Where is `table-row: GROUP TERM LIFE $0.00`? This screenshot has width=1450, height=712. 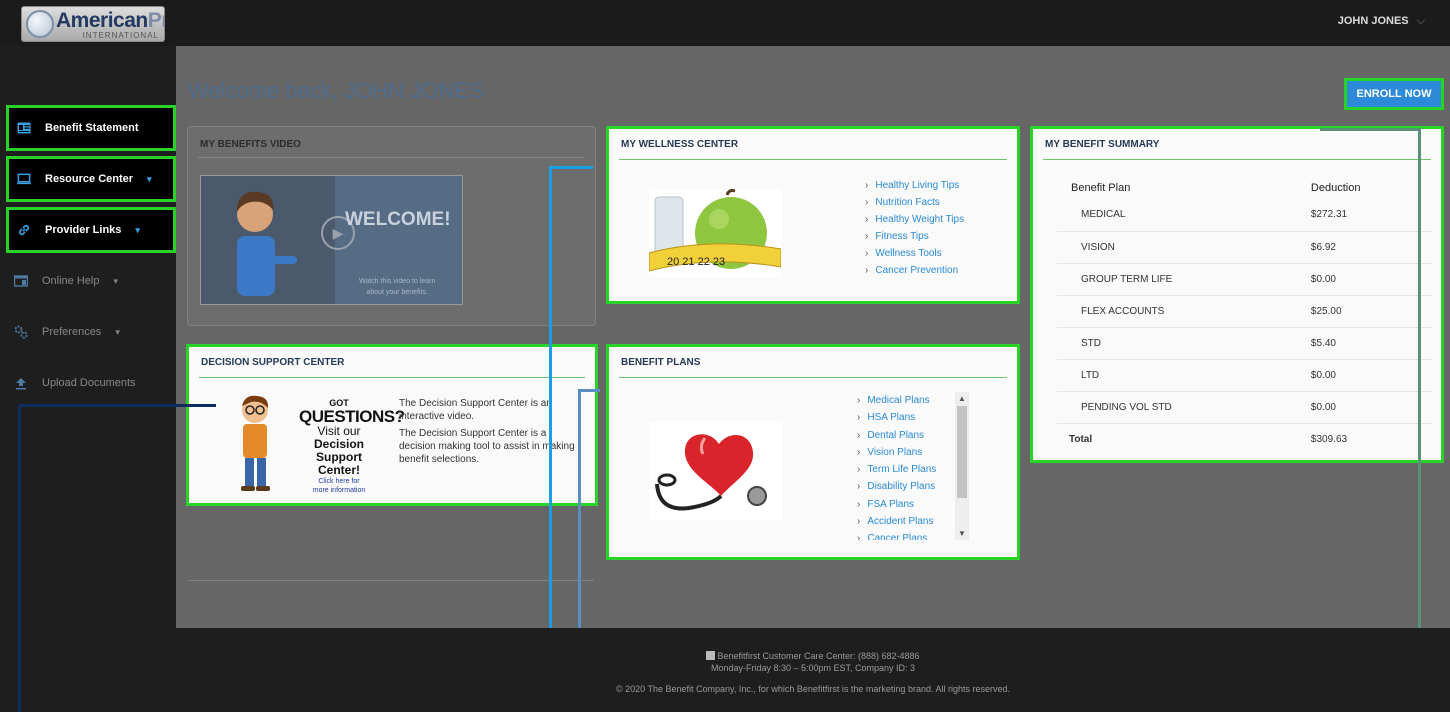
table-row: GROUP TERM LIFE $0.00 is located at coordinates (1244, 279).